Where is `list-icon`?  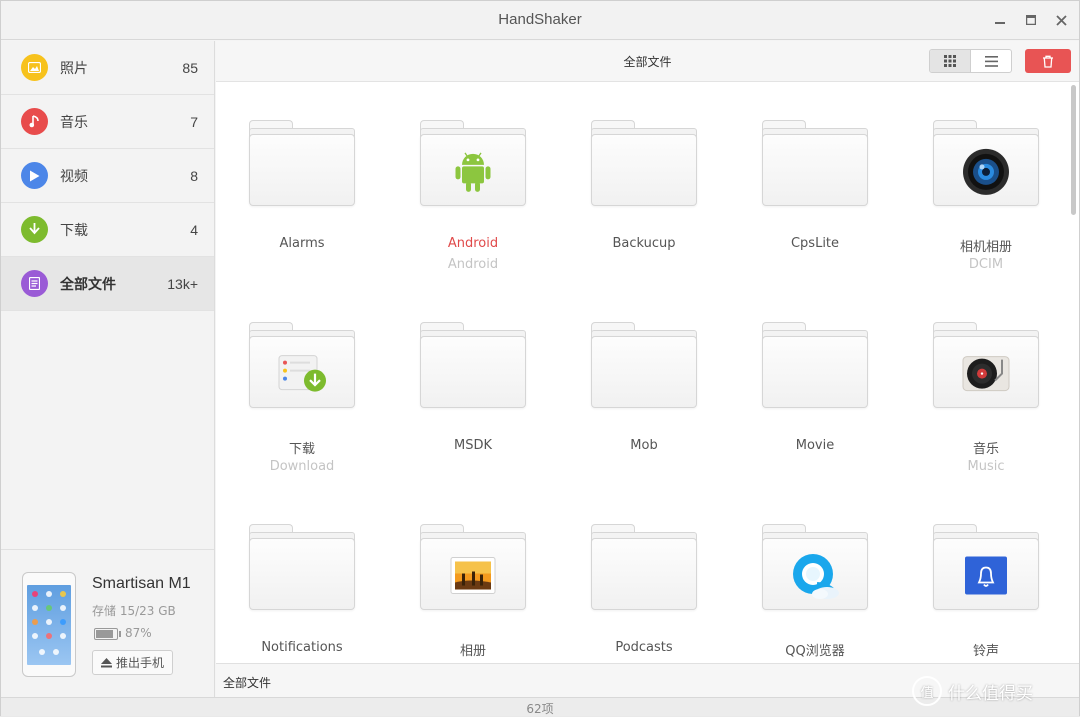
list-icon is located at coordinates (991, 61).